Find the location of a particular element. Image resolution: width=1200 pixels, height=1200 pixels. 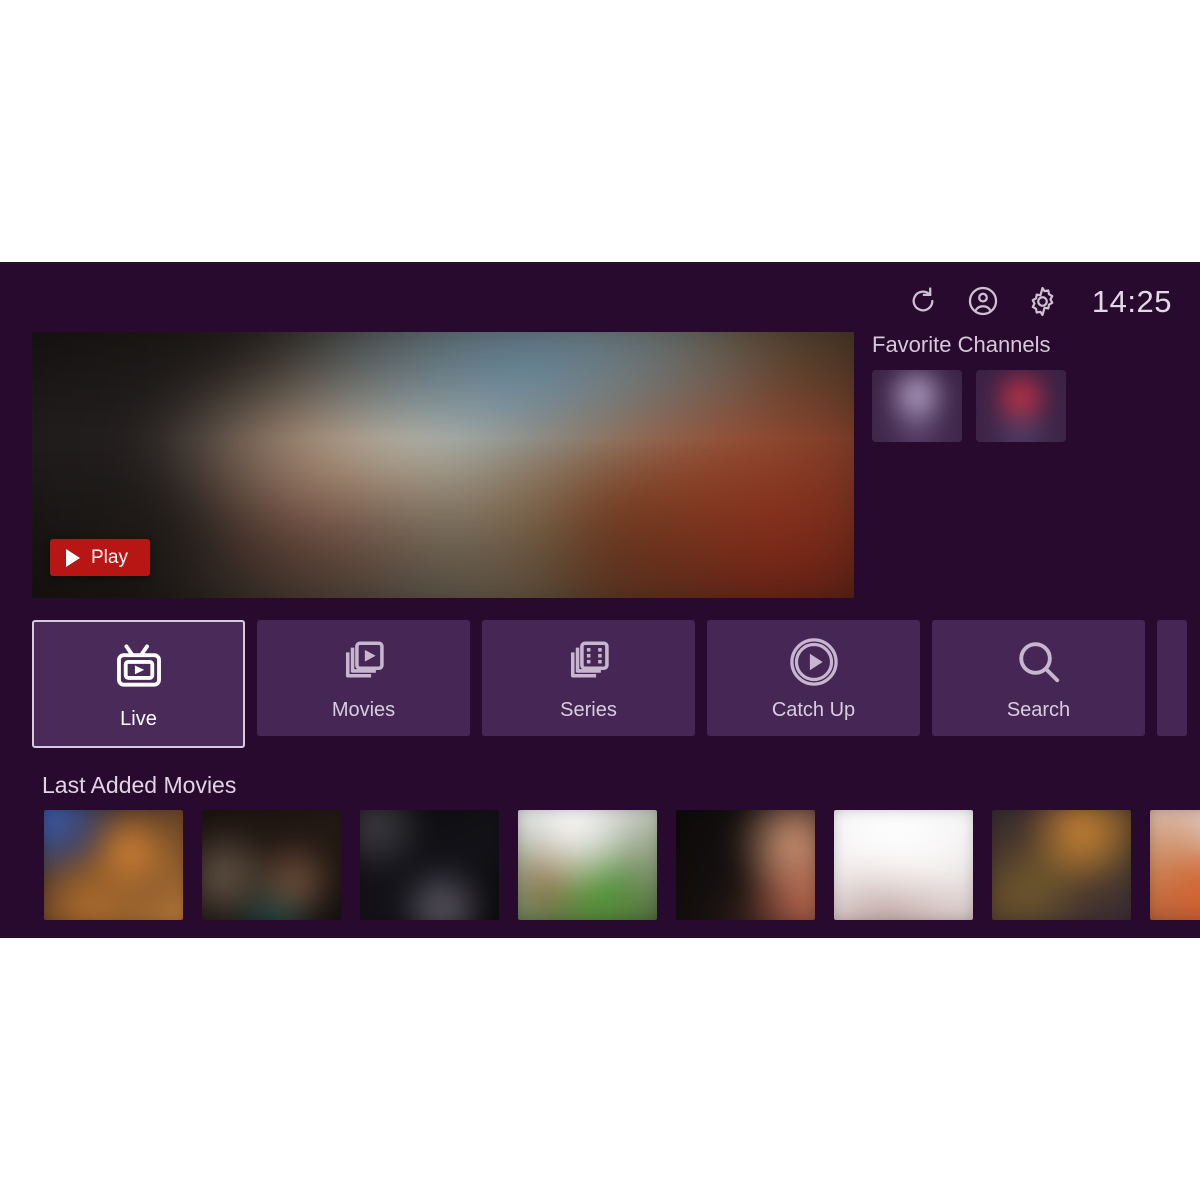

main-nav-row: Live Movies Series Catch Up Search is located at coordinates (609, 684).